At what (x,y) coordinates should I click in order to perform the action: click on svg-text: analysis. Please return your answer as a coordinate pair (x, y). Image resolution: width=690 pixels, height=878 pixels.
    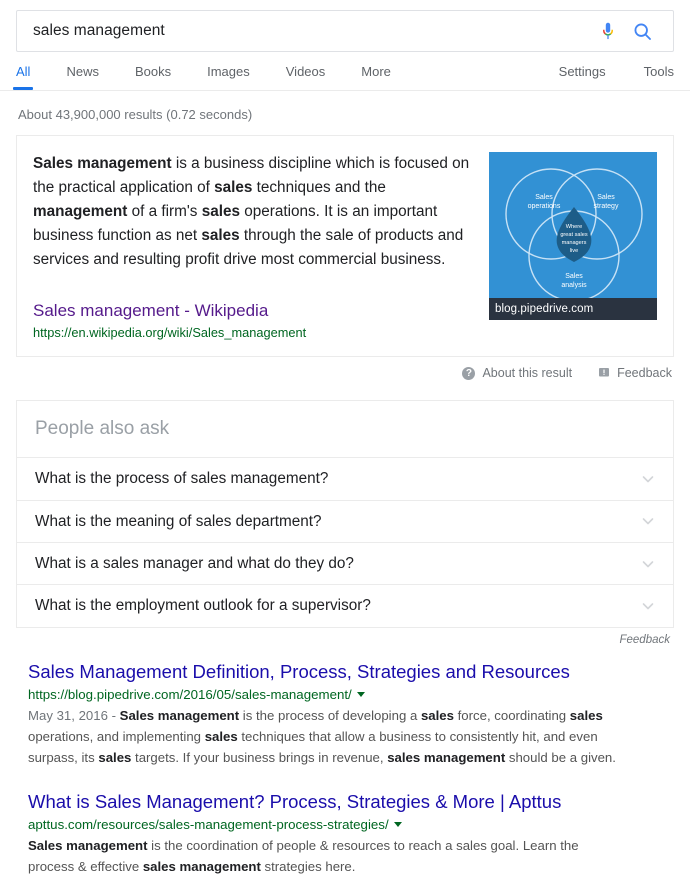
    Looking at the image, I should click on (574, 285).